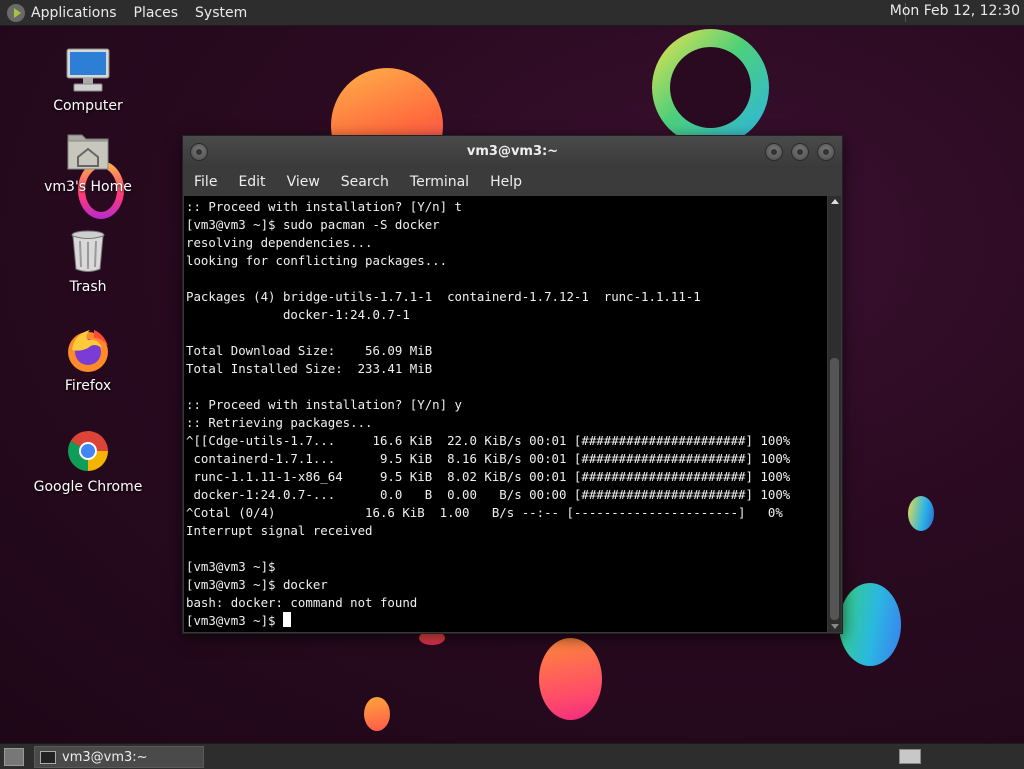 Image resolution: width=1024 pixels, height=769 pixels. I want to click on window-title: vm3@vm3:~, so click(512, 151).